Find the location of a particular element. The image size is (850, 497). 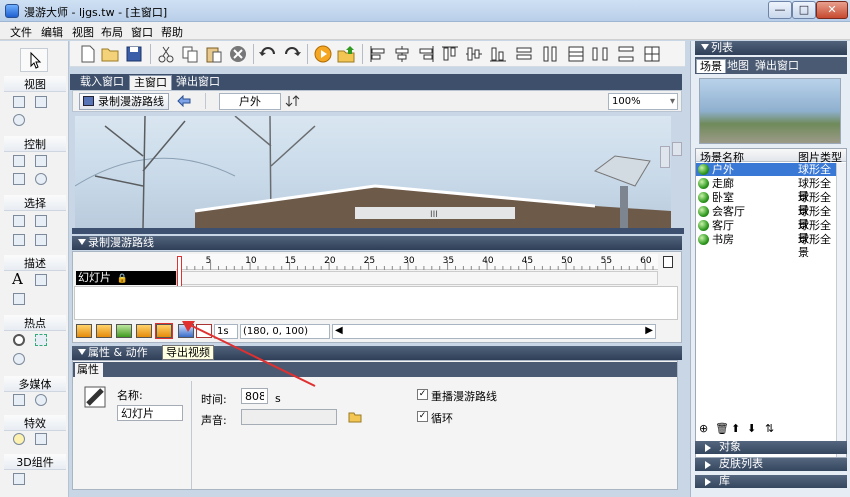

tab-map: 地图 is located at coordinates (738, 66).